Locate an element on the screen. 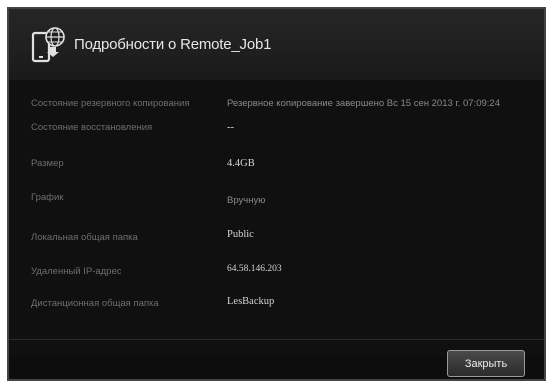 This screenshot has height=388, width=555. schedule-label: График is located at coordinates (47, 197).